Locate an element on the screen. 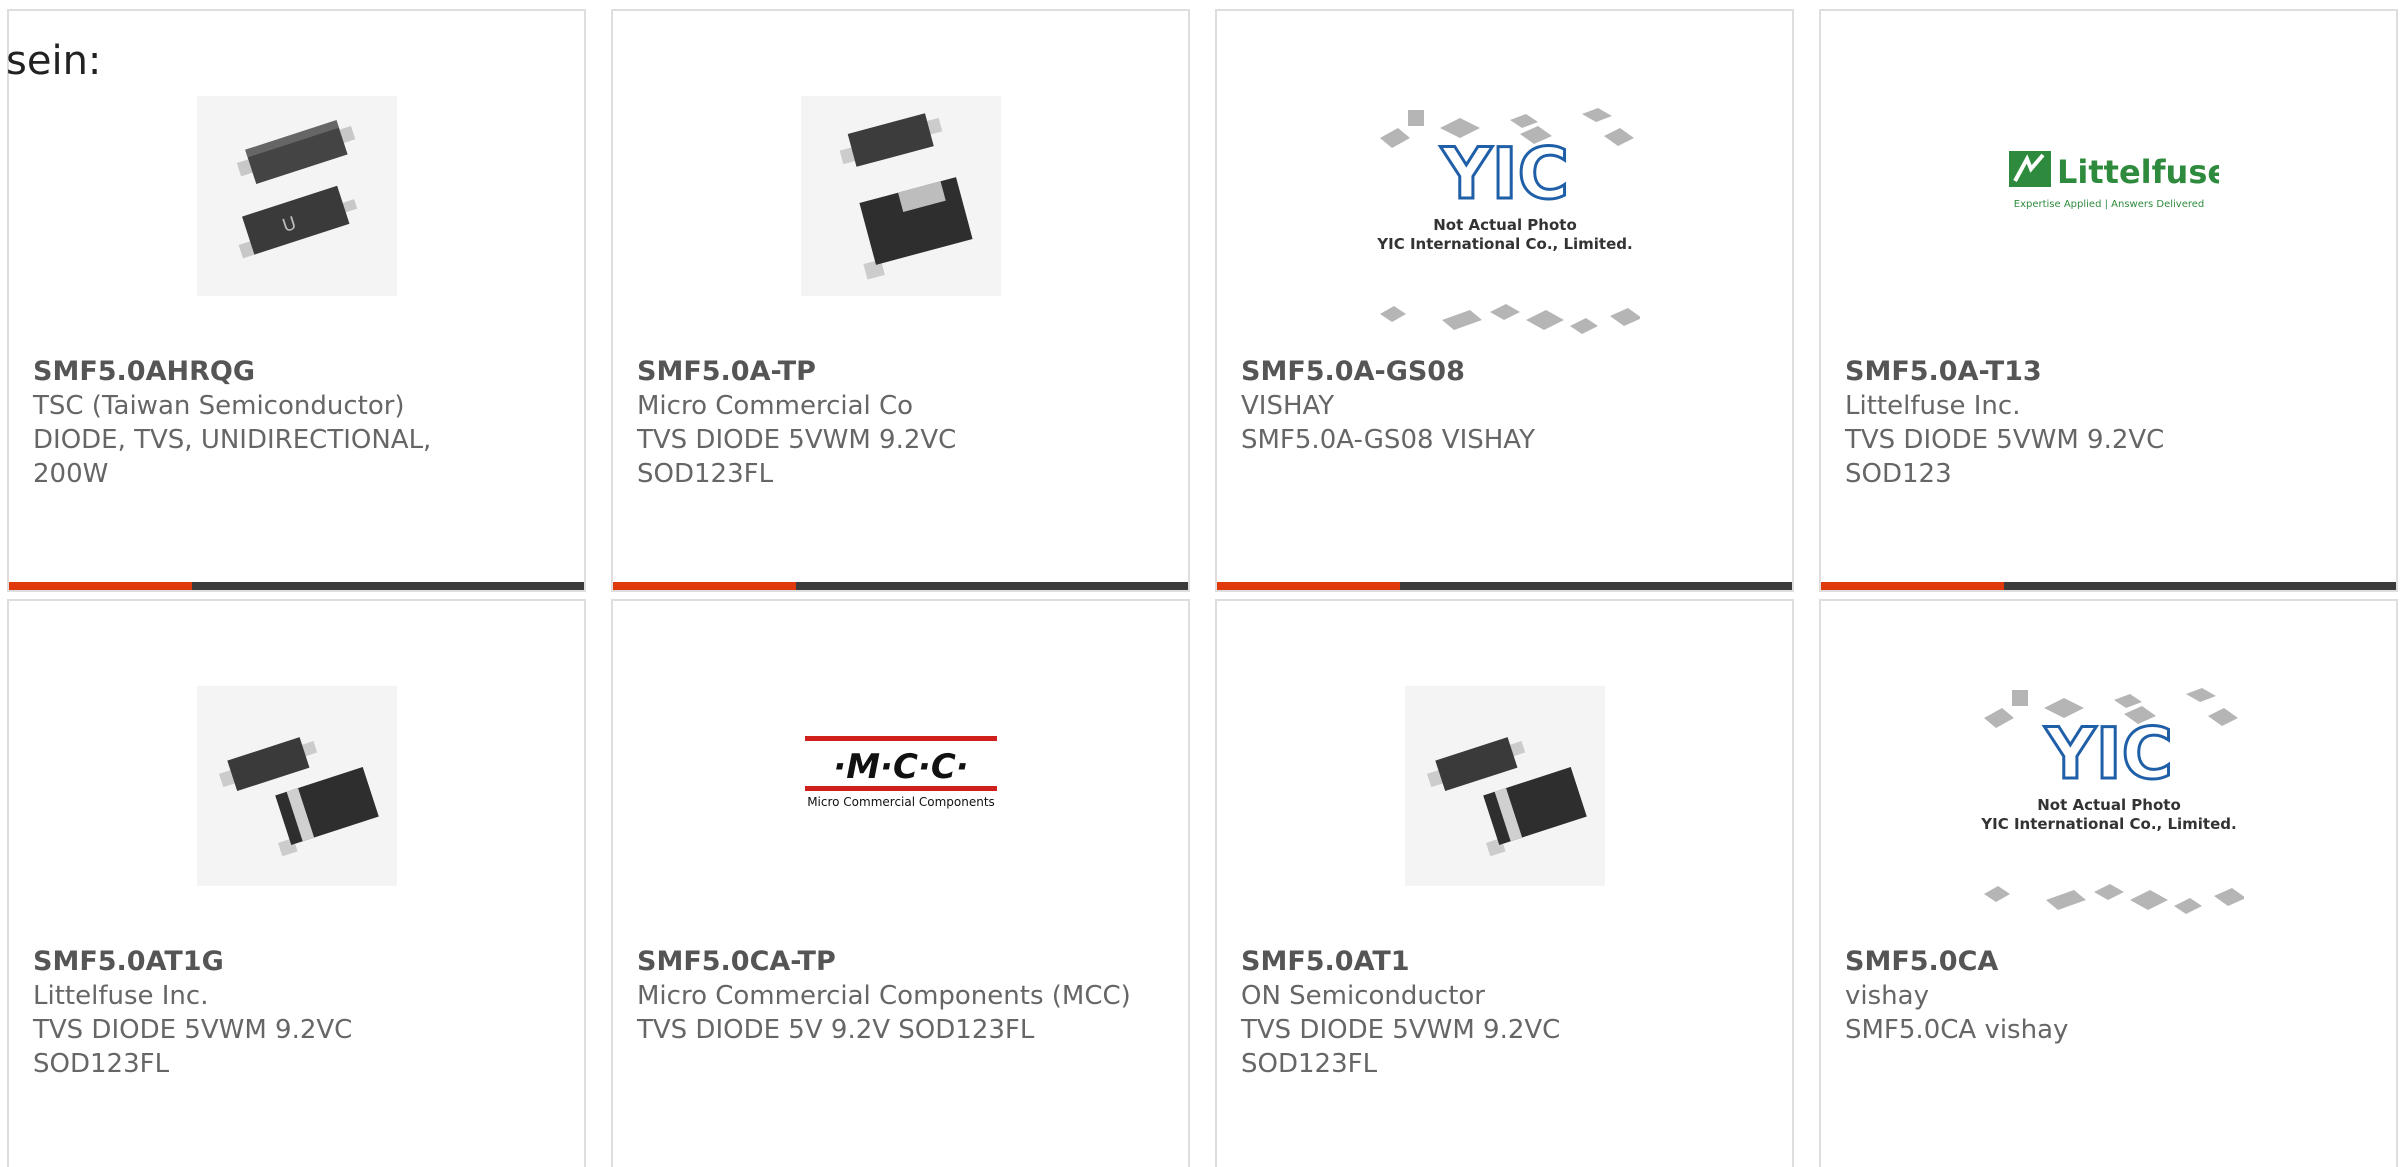 Image resolution: width=2400 pixels, height=1167 pixels. part-number: SMF5.0AT1 is located at coordinates (1504, 962).